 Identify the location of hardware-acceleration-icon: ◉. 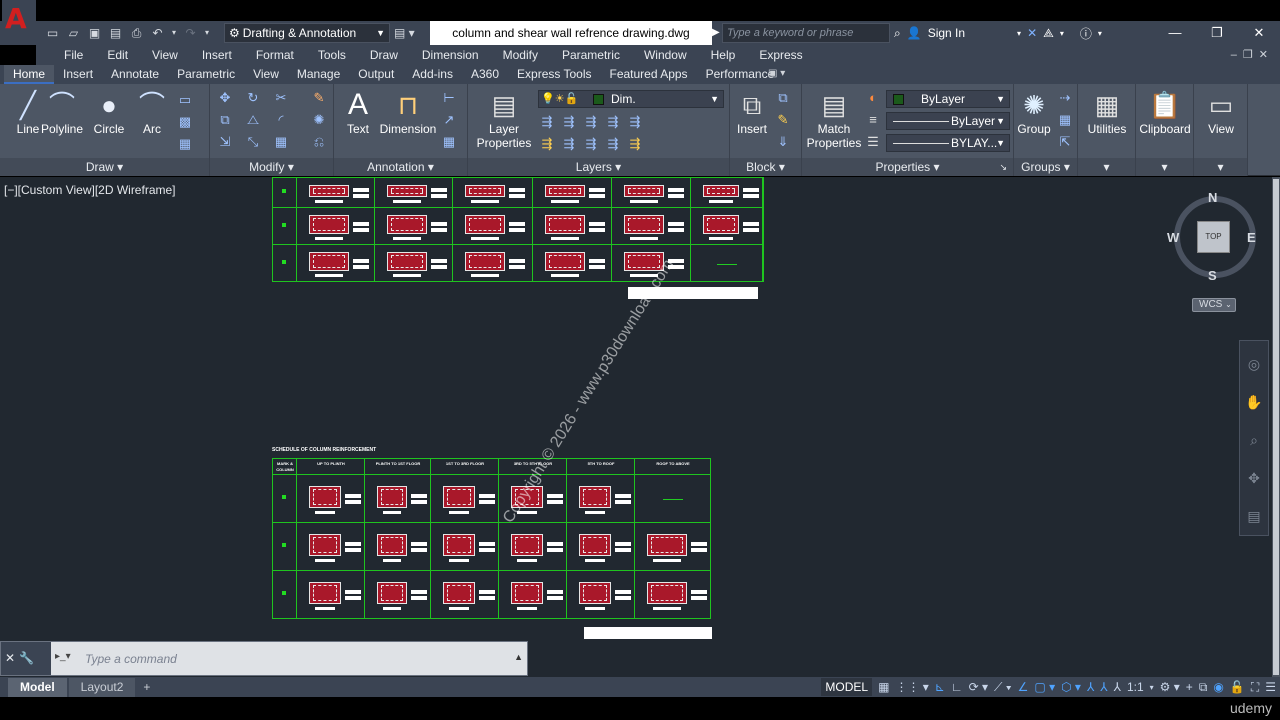
(1218, 687).